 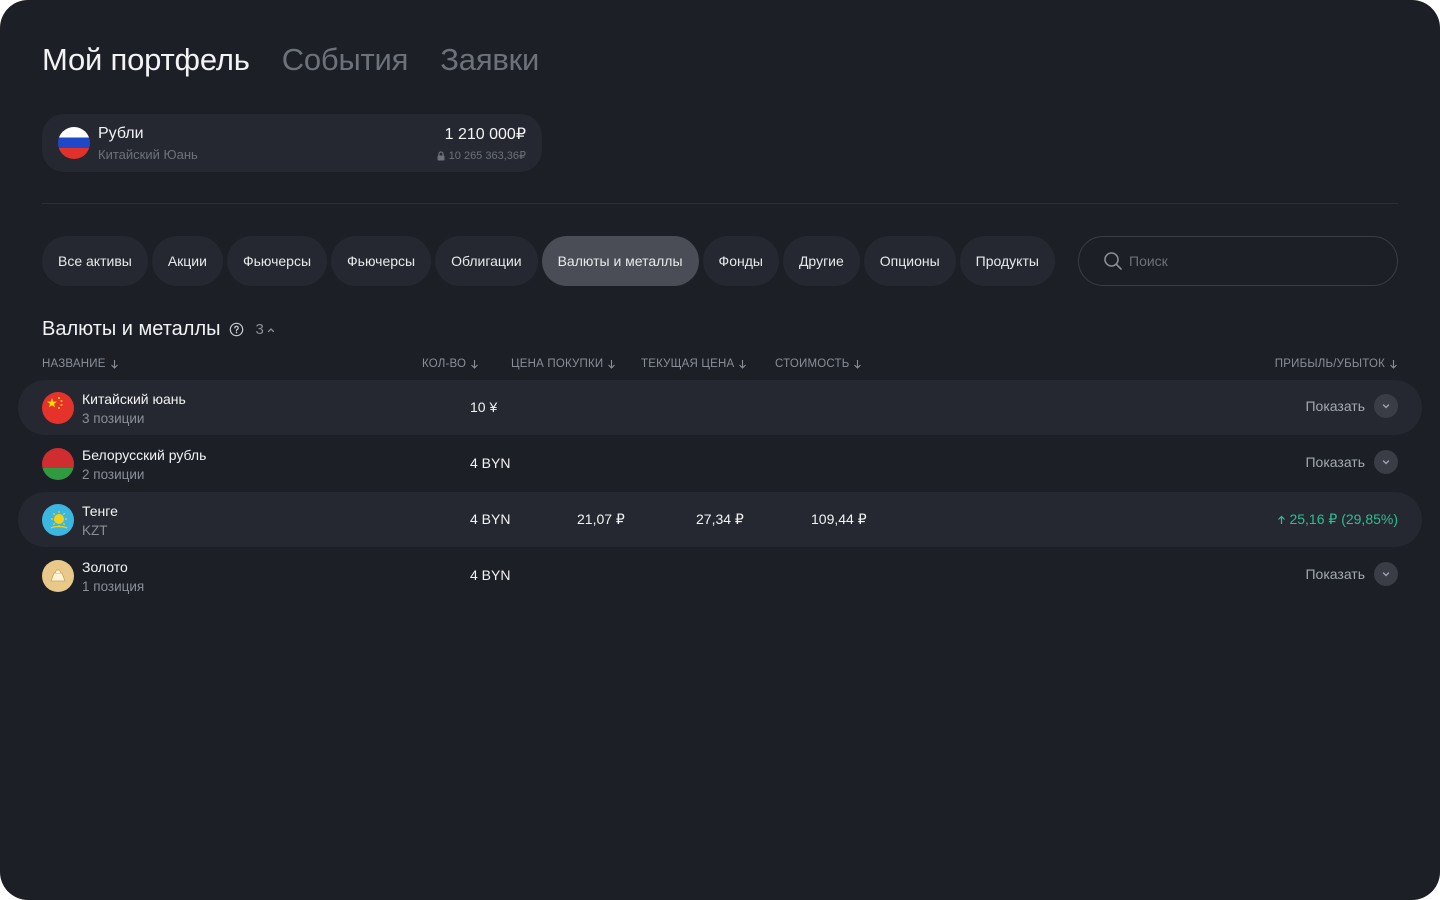 What do you see at coordinates (909, 261) in the screenshot?
I see `chip-options: Опционы` at bounding box center [909, 261].